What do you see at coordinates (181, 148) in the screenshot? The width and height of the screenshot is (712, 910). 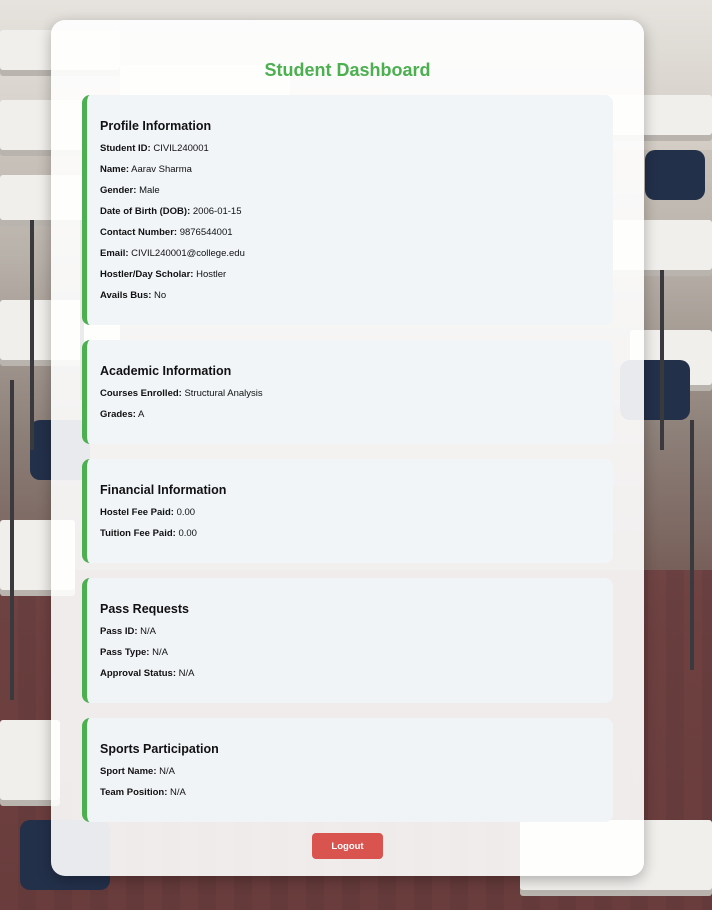 I see `field-value: CIVIL240001` at bounding box center [181, 148].